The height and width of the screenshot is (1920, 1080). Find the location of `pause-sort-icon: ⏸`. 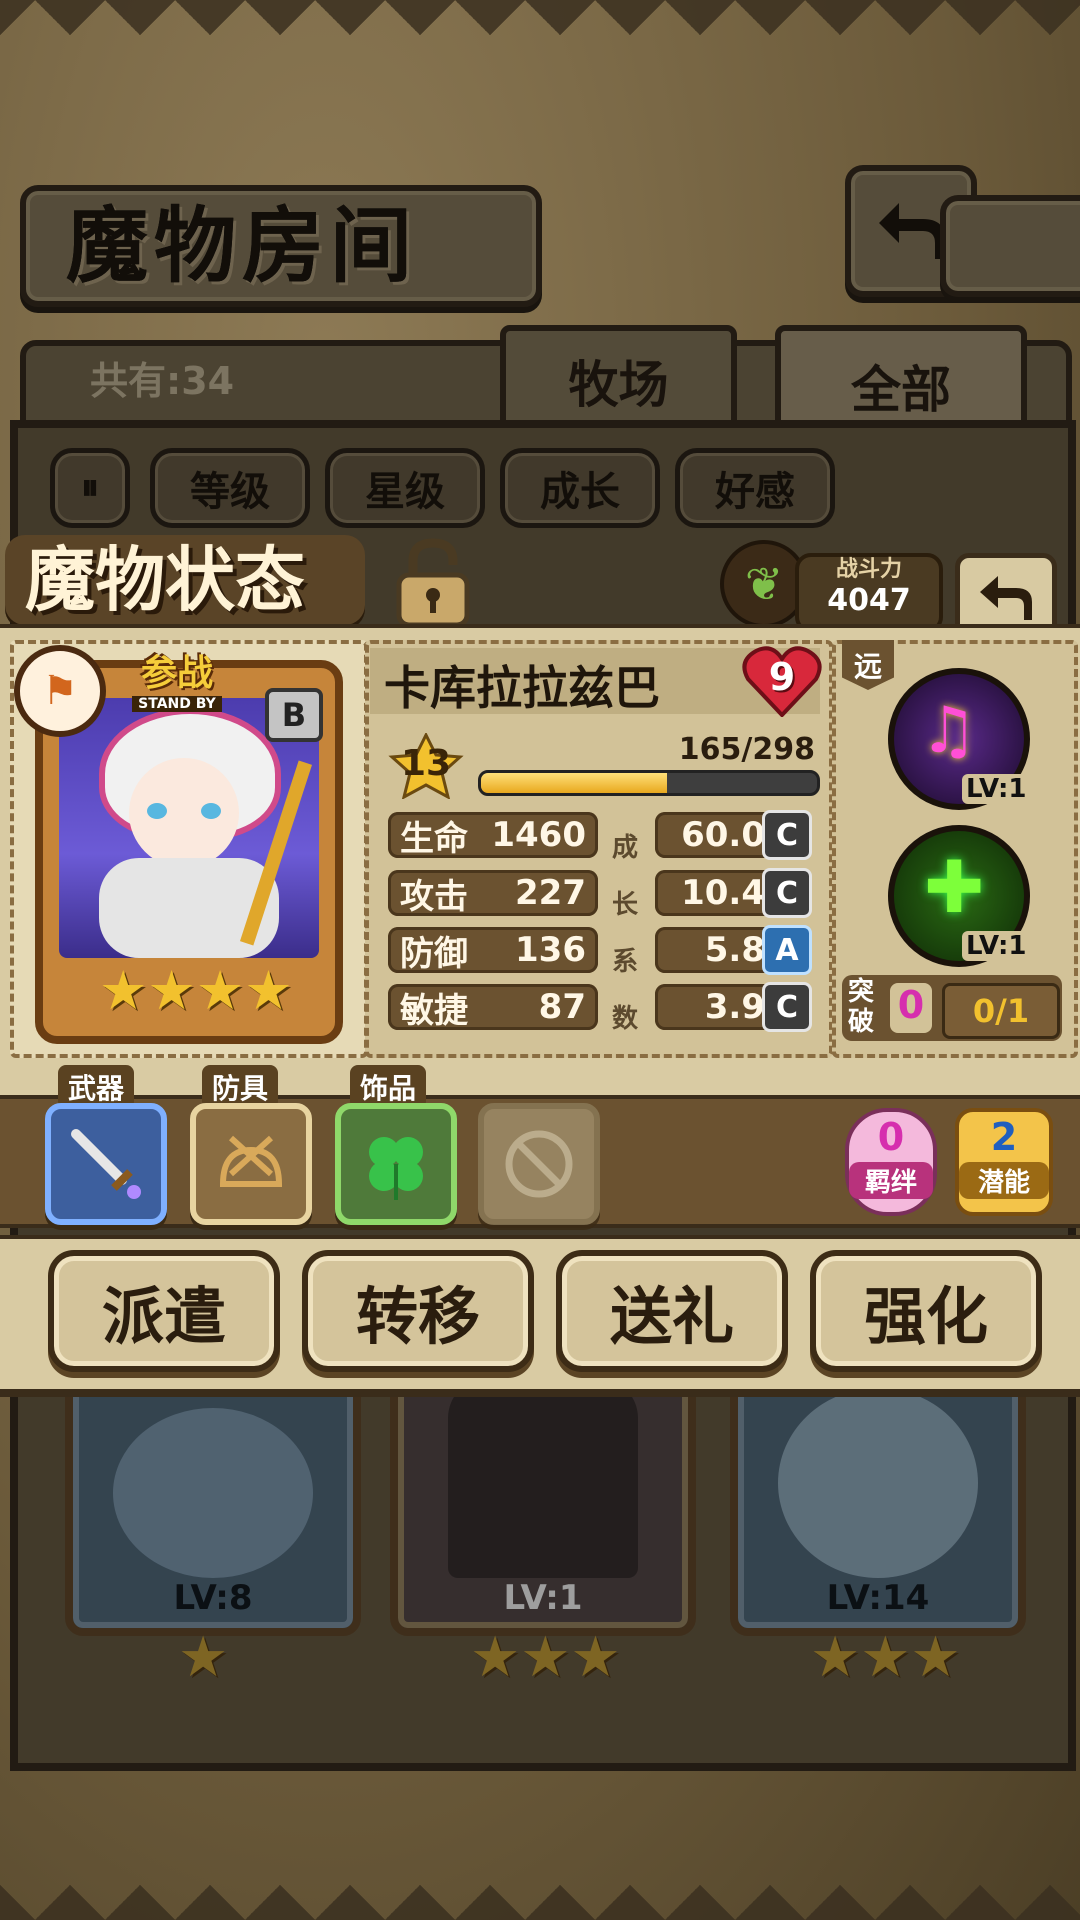

pause-sort-icon: ⏸ is located at coordinates (90, 487).